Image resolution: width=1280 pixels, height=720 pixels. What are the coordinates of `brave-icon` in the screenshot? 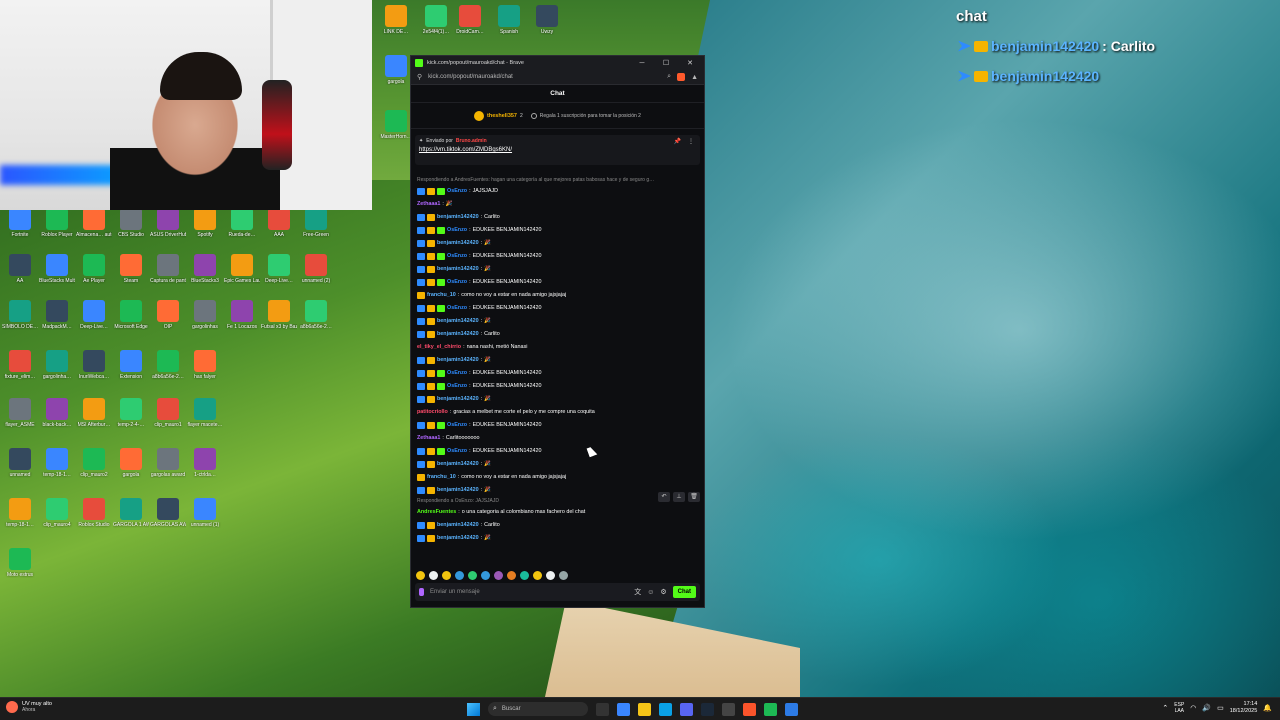 It's located at (749, 709).